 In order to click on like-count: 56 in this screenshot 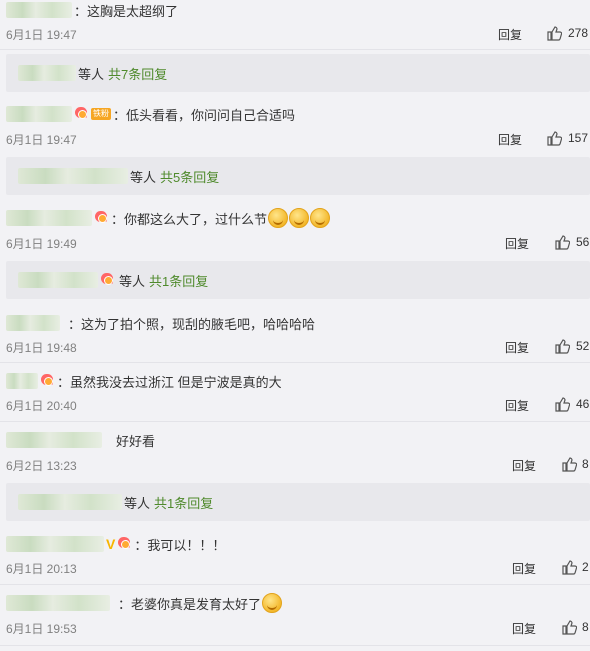, I will do `click(583, 242)`.